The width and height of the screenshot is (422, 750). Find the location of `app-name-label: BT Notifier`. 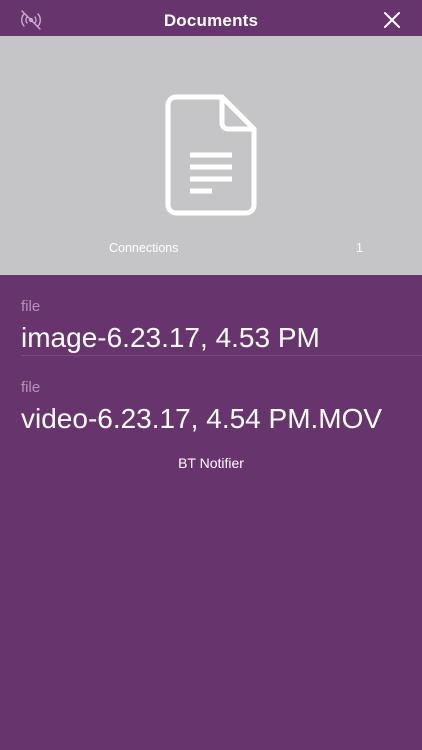

app-name-label: BT Notifier is located at coordinates (211, 463).